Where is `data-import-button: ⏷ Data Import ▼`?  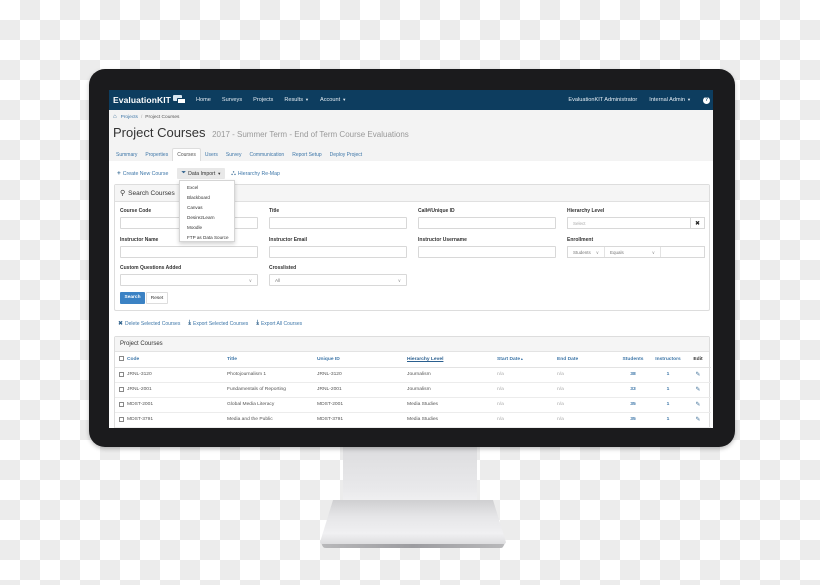 data-import-button: ⏷ Data Import ▼ is located at coordinates (201, 173).